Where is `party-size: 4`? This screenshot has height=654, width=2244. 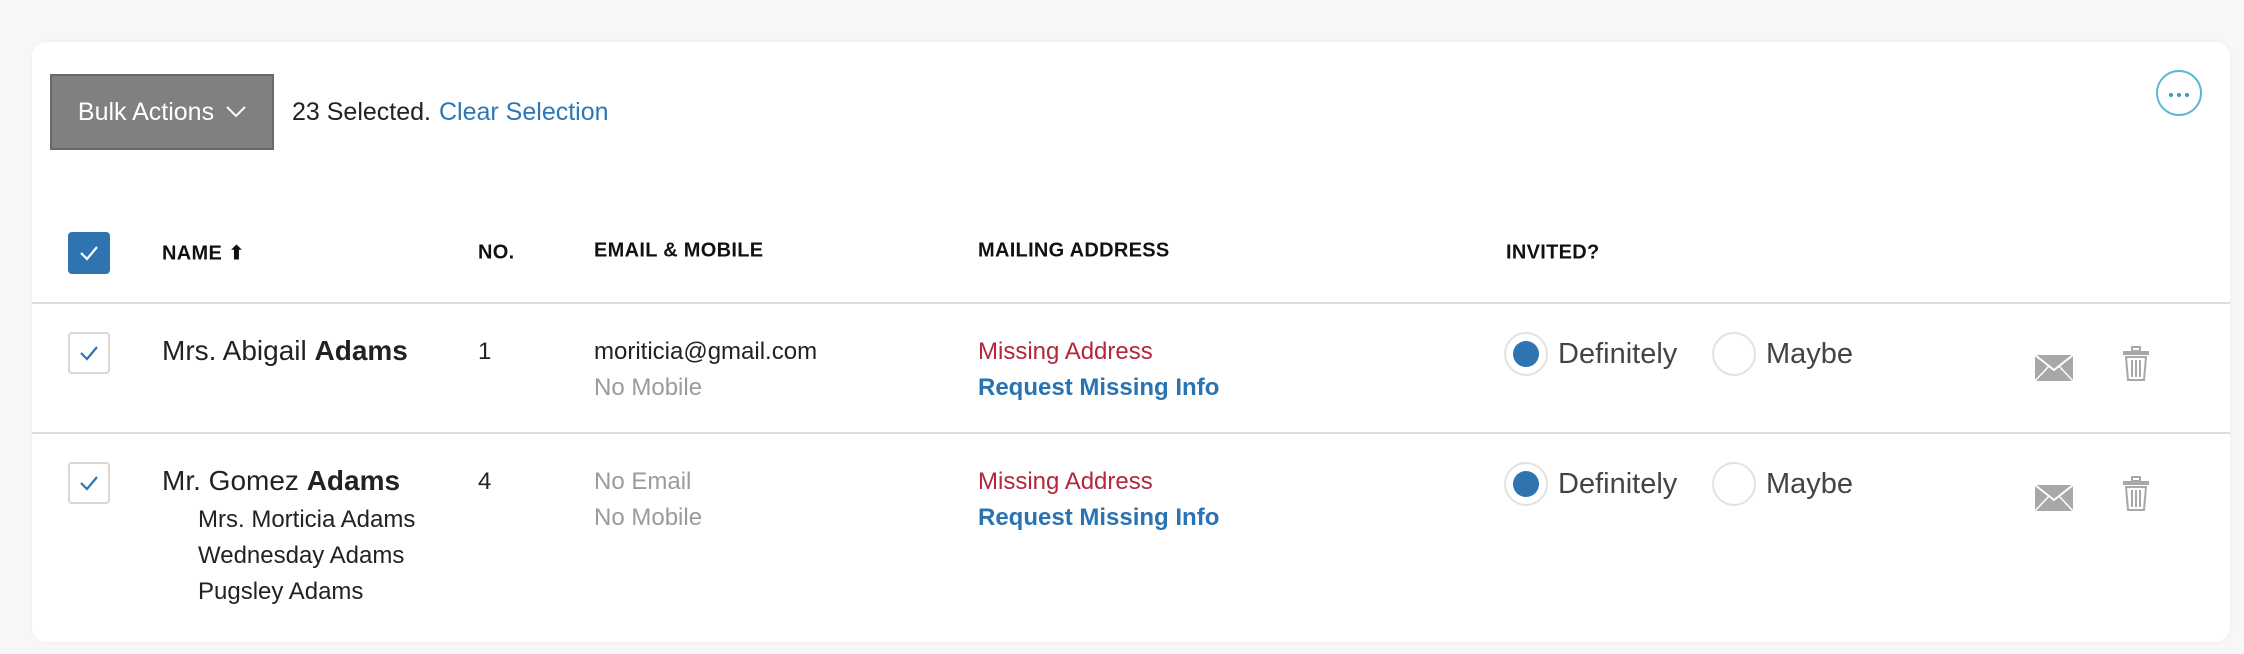
party-size: 4 is located at coordinates (485, 481).